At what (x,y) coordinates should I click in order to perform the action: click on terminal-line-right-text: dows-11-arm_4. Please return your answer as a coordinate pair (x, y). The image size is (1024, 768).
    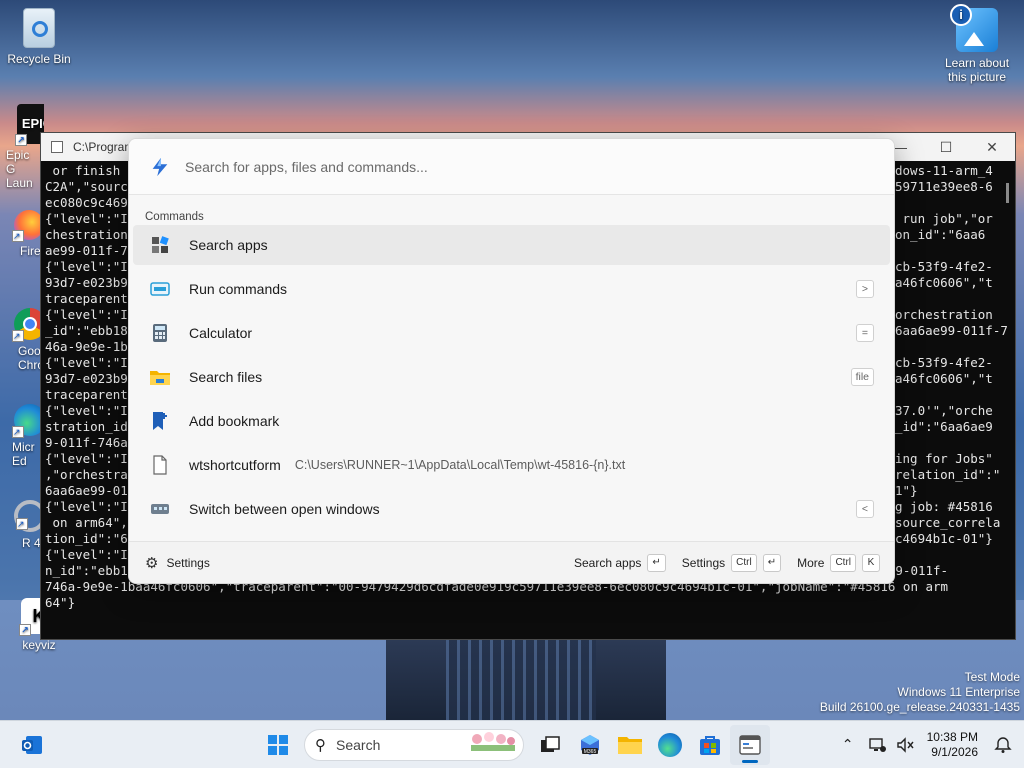
    Looking at the image, I should click on (944, 170).